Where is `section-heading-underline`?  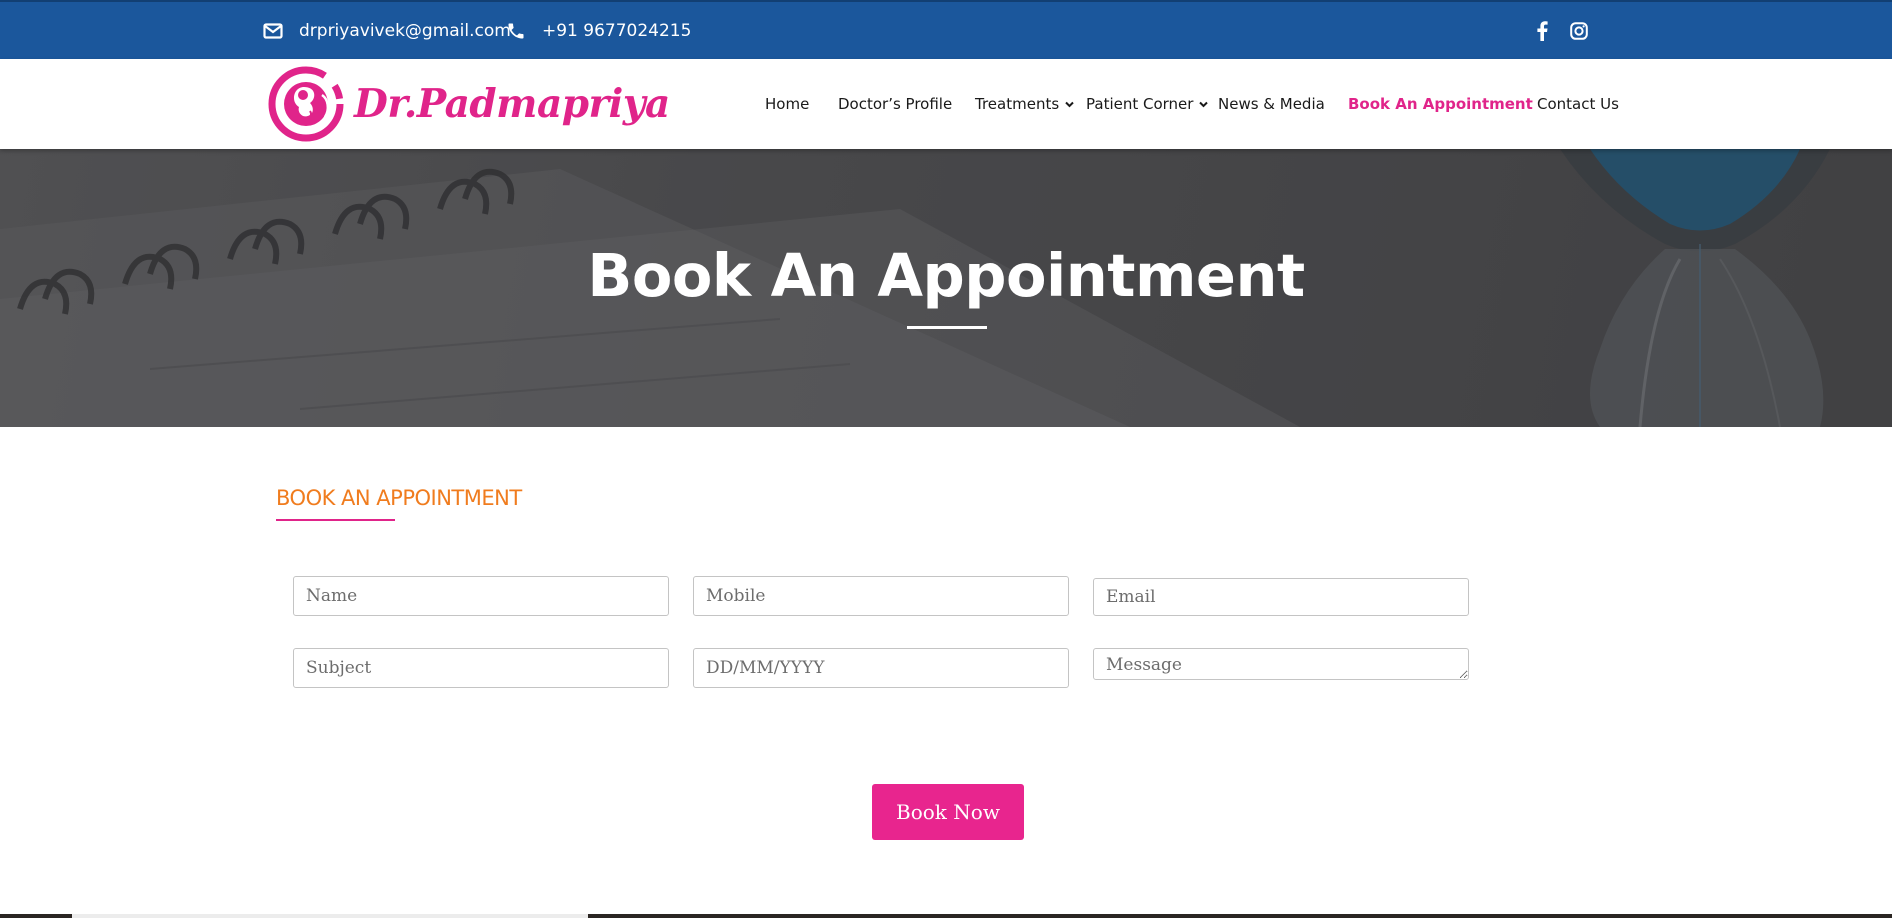
section-heading-underline is located at coordinates (335, 520).